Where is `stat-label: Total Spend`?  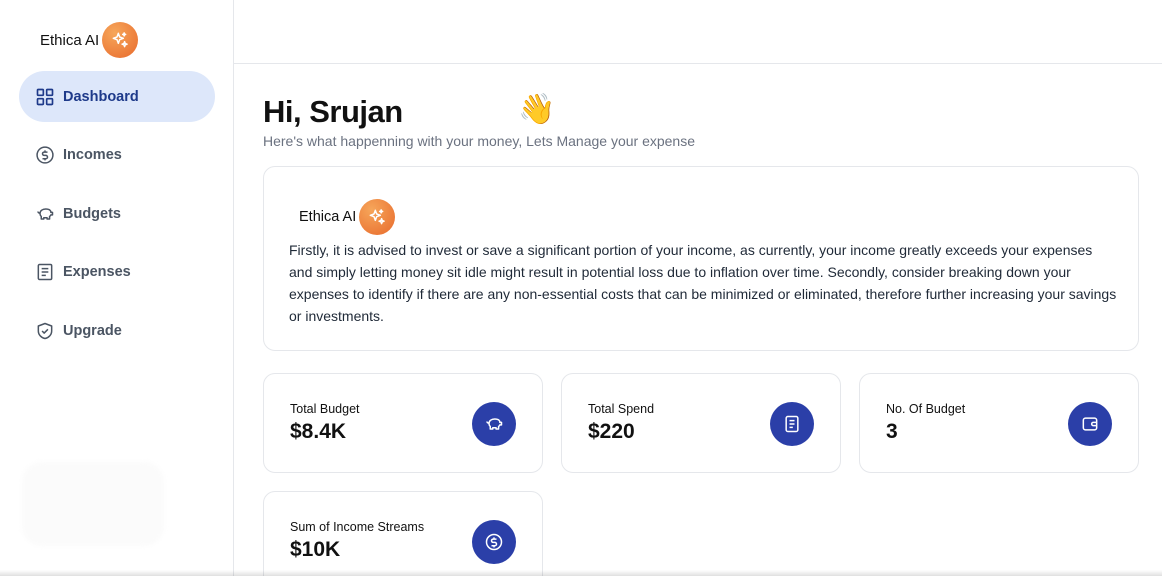
stat-label: Total Spend is located at coordinates (621, 409).